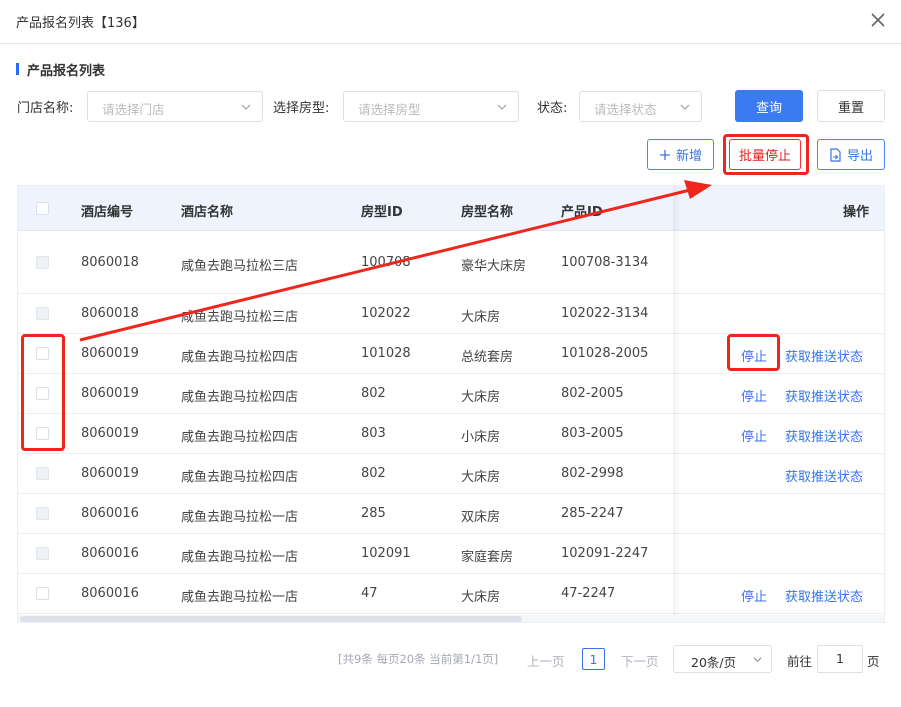  What do you see at coordinates (714, 662) in the screenshot?
I see `page-size-value: 20条/页` at bounding box center [714, 662].